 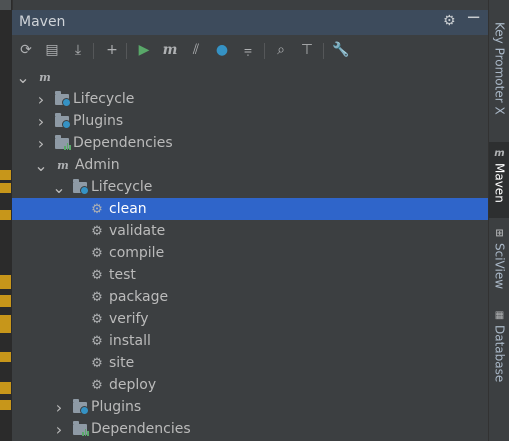 What do you see at coordinates (42, 22) in the screenshot?
I see `tool-window-title: Maven` at bounding box center [42, 22].